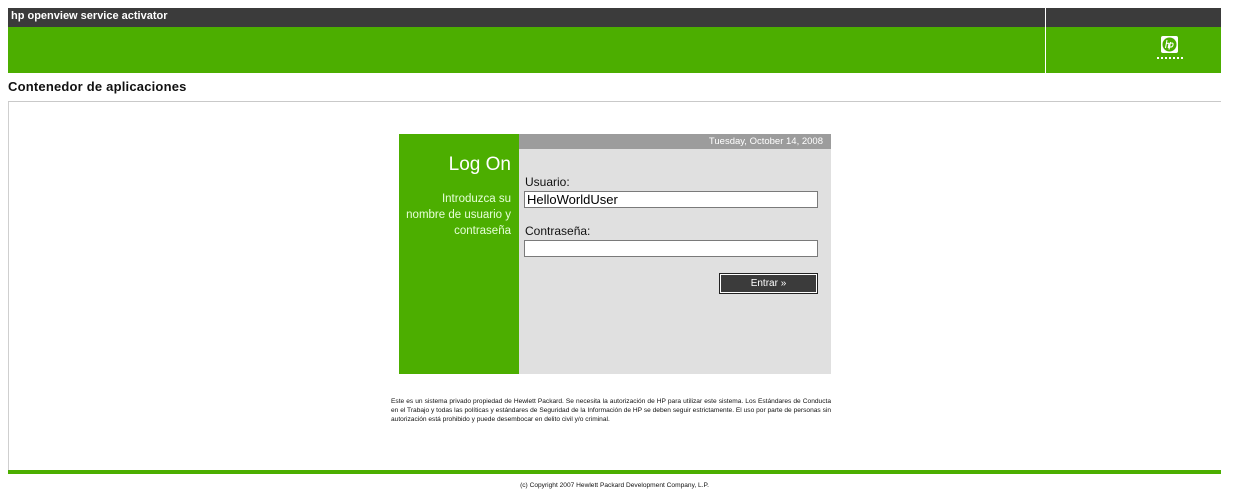 This screenshot has height=490, width=1237. I want to click on section-header: Contenedor de aplicaciones, so click(614, 88).